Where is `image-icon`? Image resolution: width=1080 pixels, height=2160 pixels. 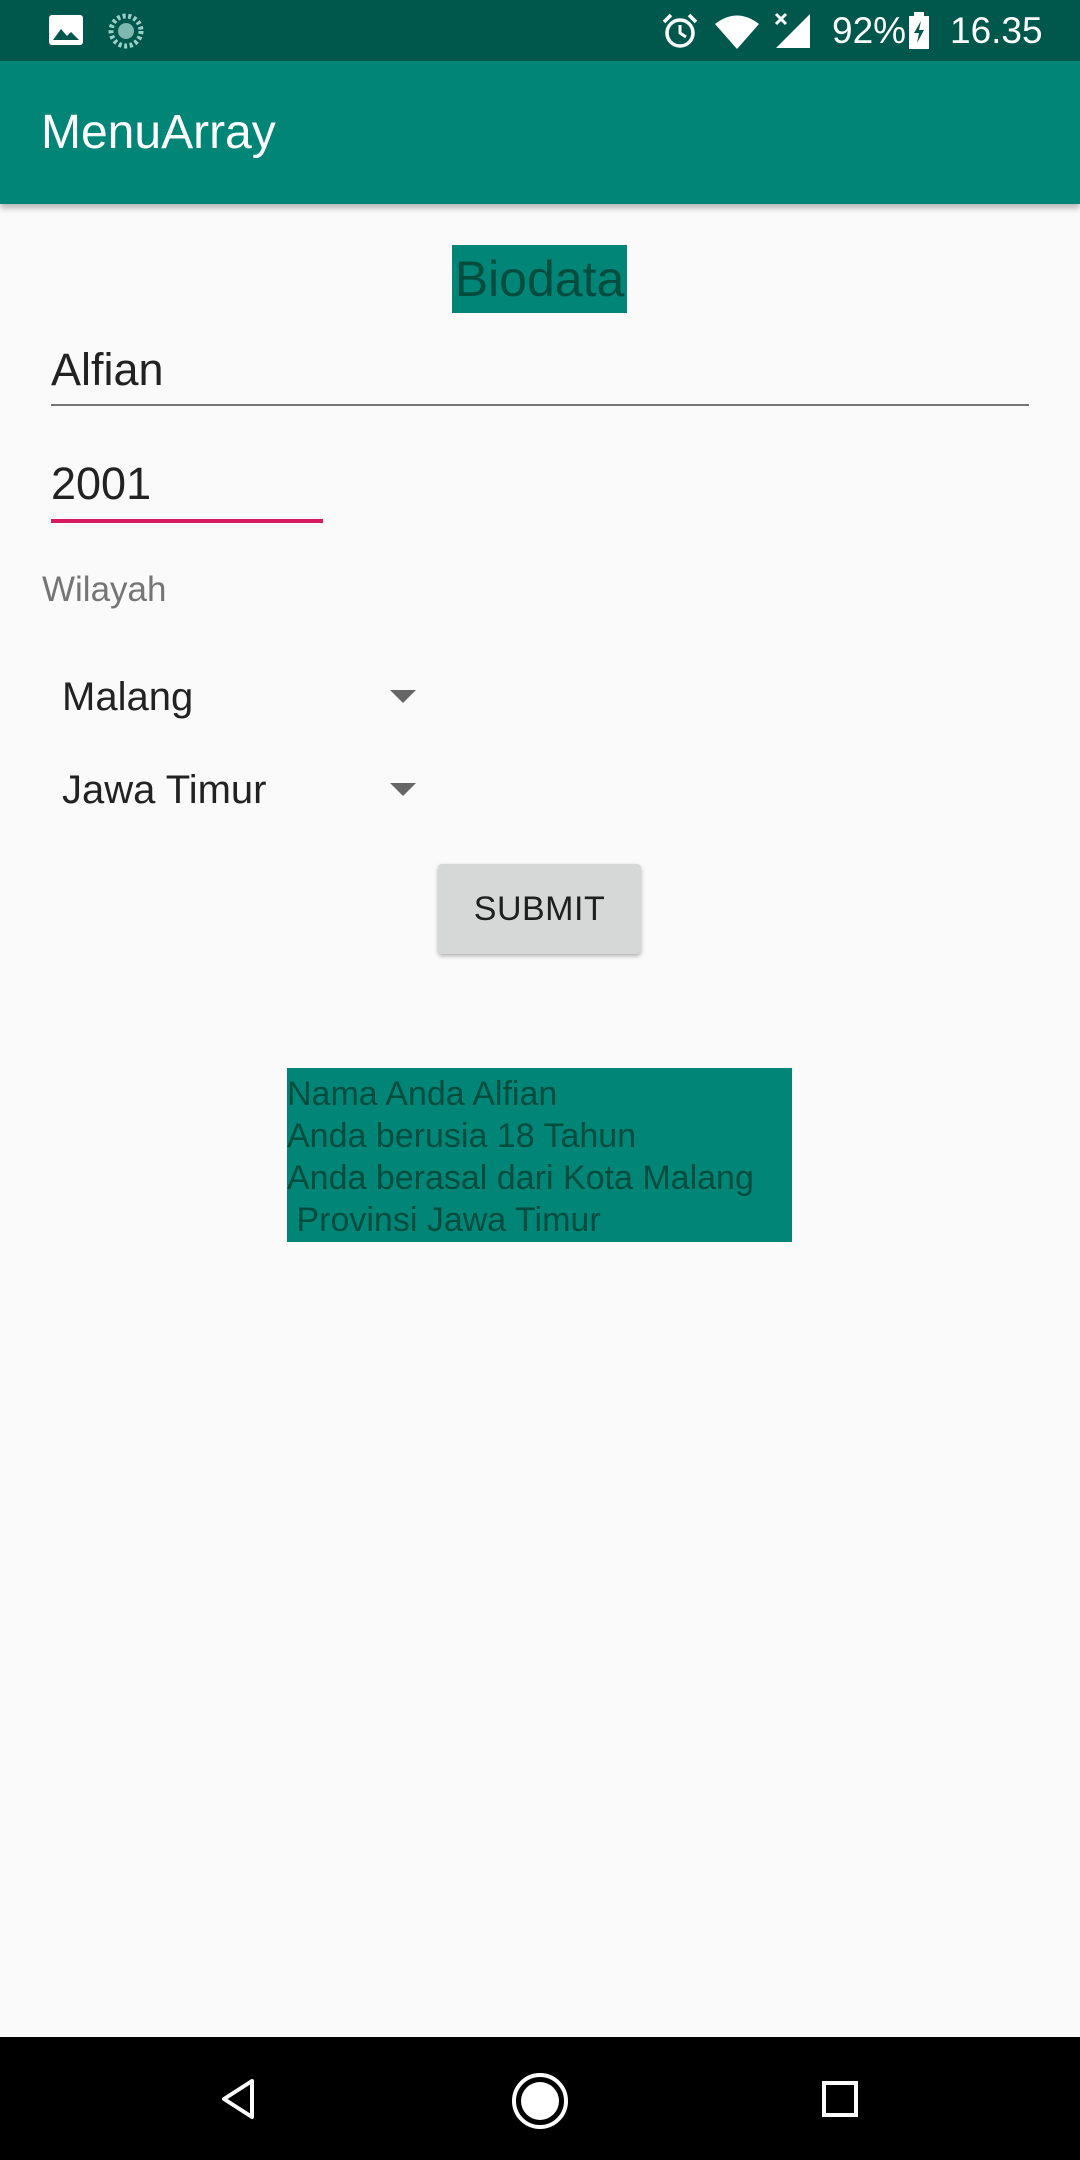
image-icon is located at coordinates (66, 30).